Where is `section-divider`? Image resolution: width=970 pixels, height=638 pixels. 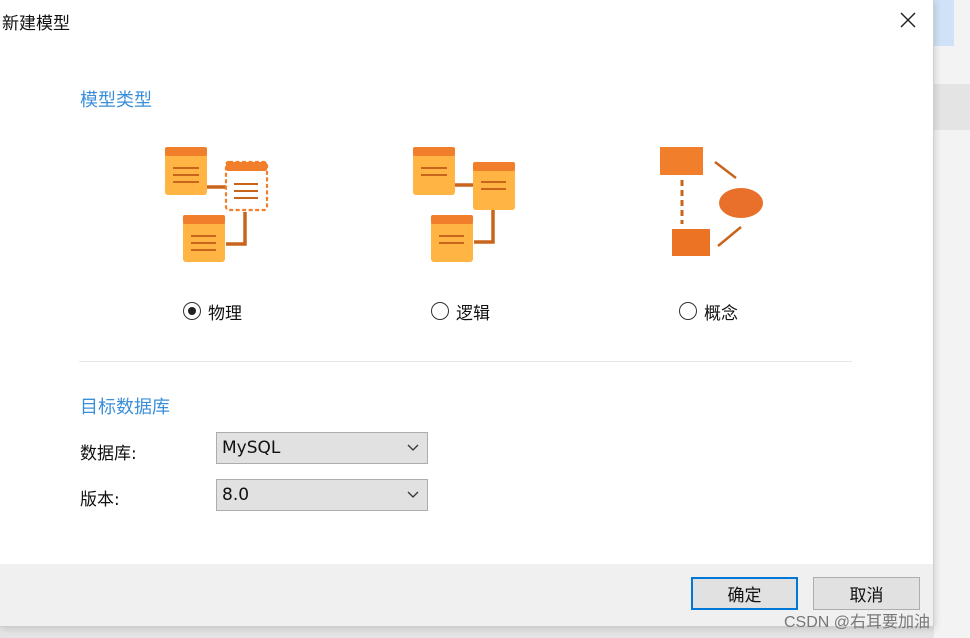
section-divider is located at coordinates (465, 361).